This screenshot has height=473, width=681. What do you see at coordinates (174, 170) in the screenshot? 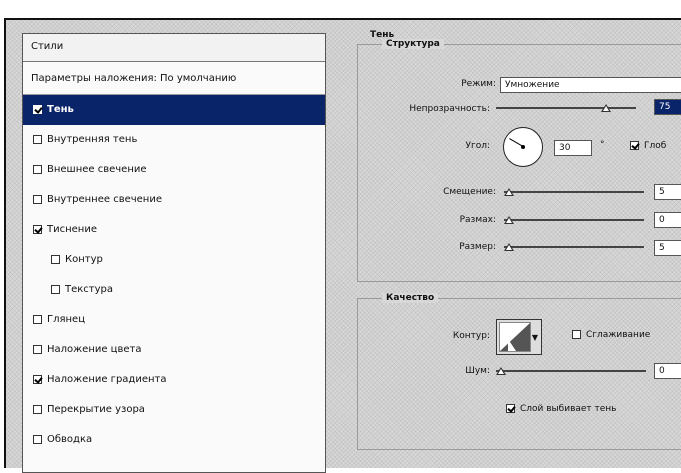
I see `style-item: Внешнее свечение` at bounding box center [174, 170].